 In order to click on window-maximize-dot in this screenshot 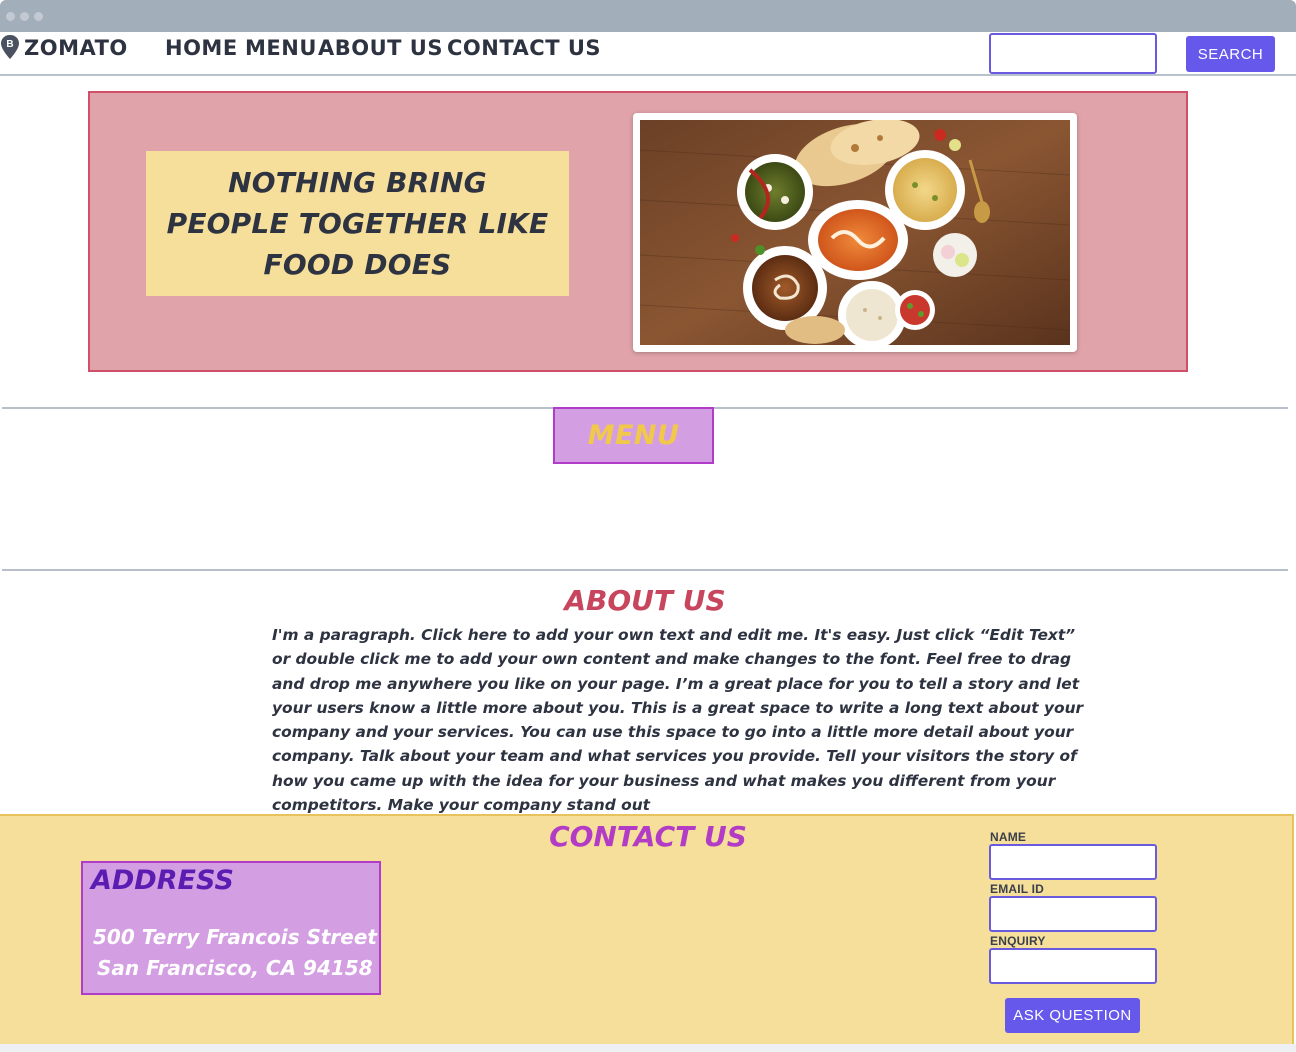, I will do `click(38, 16)`.